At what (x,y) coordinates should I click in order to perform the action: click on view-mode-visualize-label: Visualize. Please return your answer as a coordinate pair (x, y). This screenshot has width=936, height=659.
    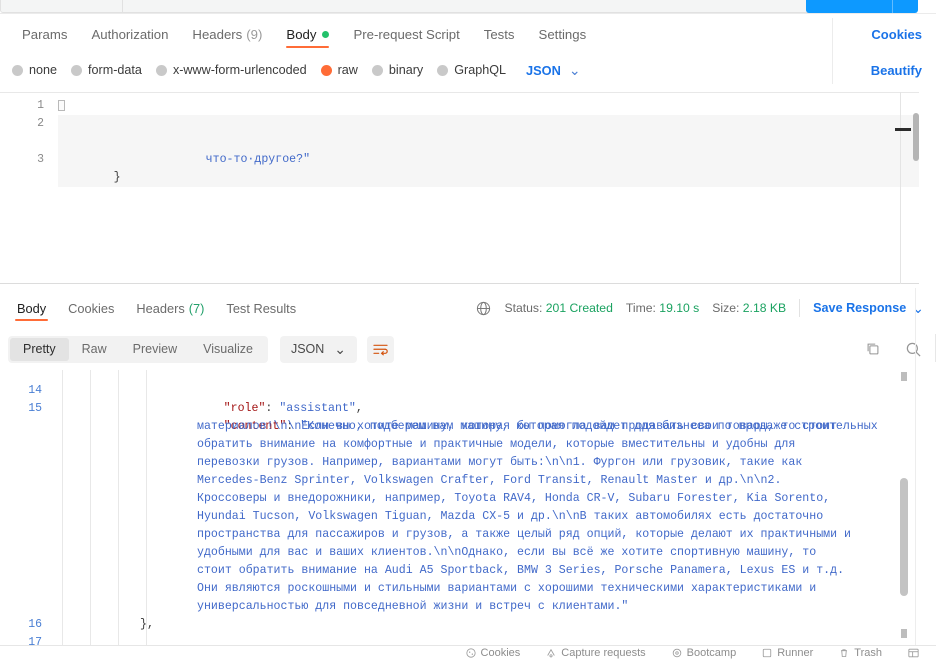
    Looking at the image, I should click on (228, 349).